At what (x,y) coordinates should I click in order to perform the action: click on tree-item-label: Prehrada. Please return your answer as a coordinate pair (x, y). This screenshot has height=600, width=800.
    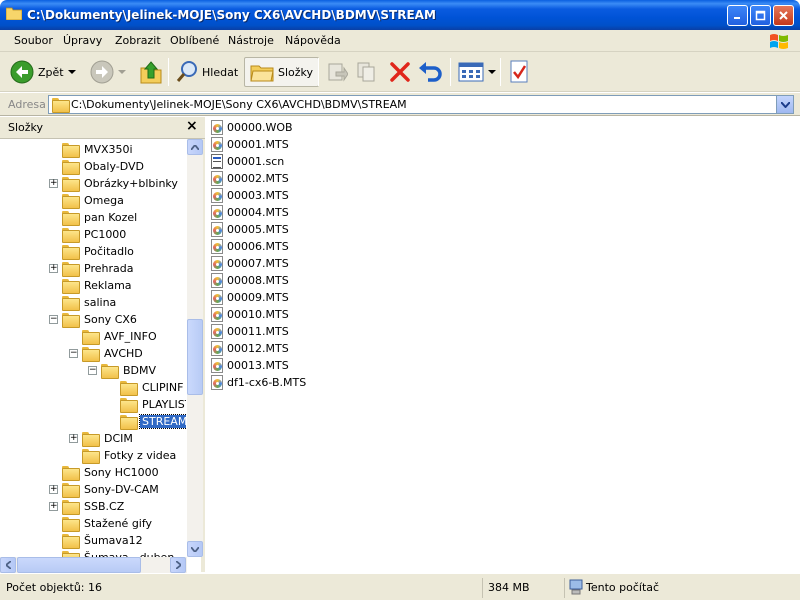
    Looking at the image, I should click on (109, 268).